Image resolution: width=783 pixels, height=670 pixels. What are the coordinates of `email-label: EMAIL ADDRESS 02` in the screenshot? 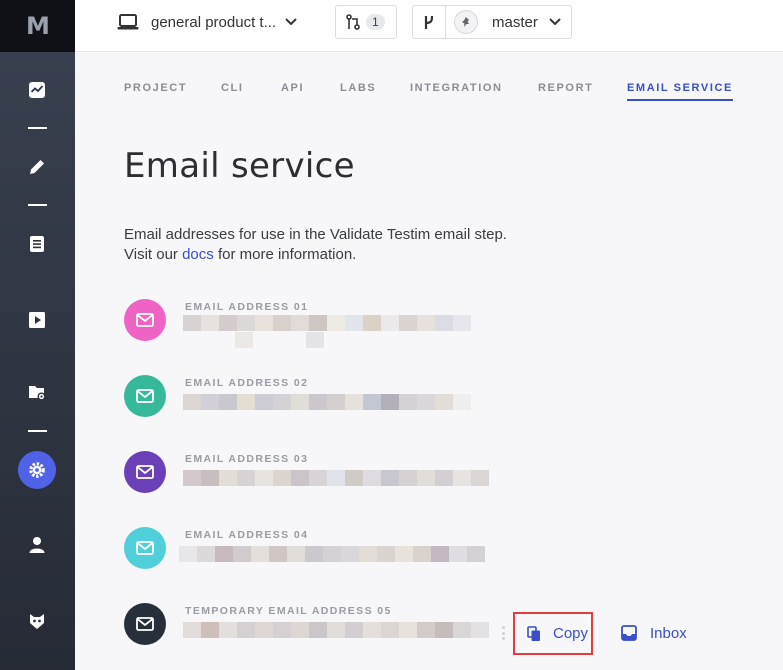 It's located at (247, 383).